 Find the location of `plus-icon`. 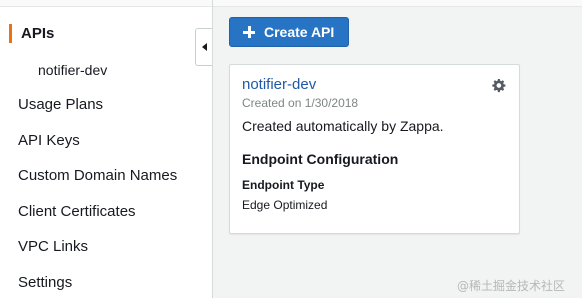

plus-icon is located at coordinates (249, 32).